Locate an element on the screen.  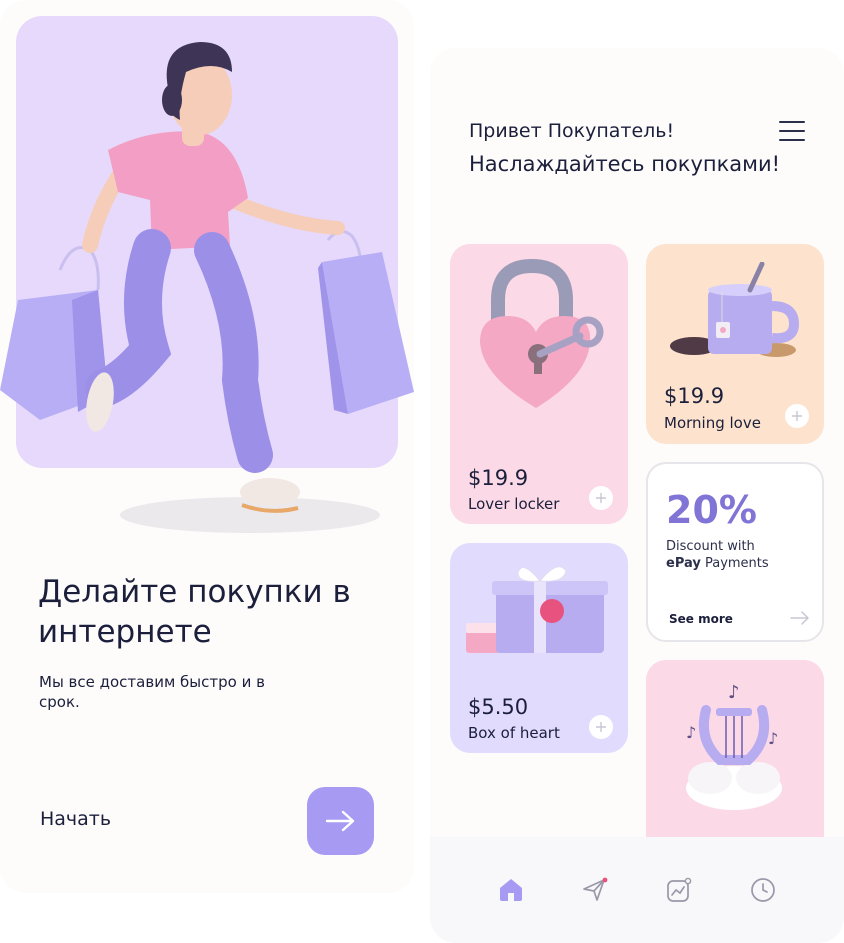
discount-card: 20% Discount with ePay Payments See more is located at coordinates (735, 552).